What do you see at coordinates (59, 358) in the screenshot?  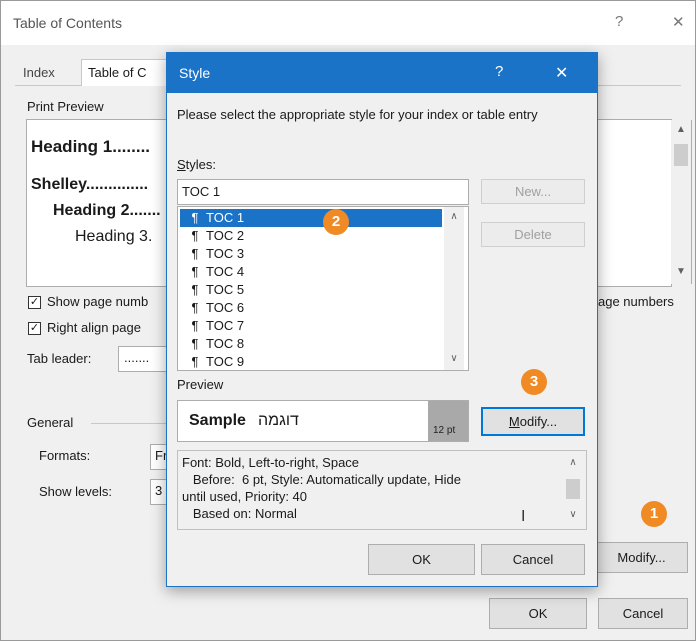 I see `tab-leader-label: Tab leader:` at bounding box center [59, 358].